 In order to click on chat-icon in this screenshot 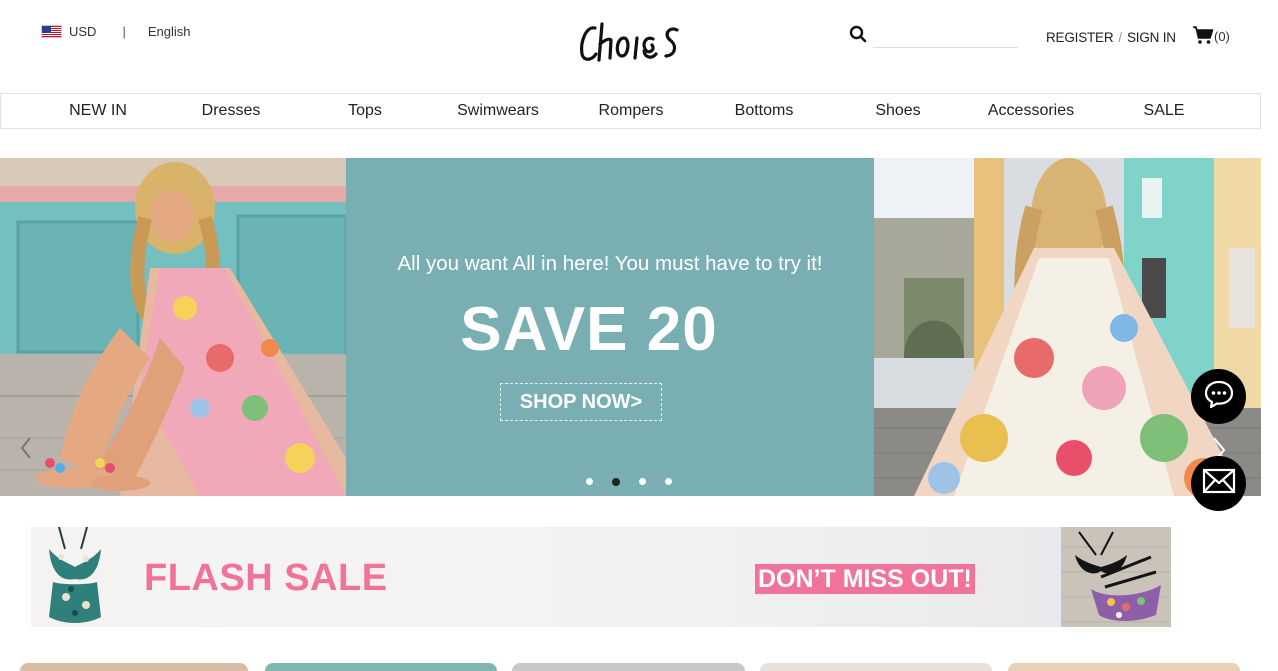, I will do `click(1219, 396)`.